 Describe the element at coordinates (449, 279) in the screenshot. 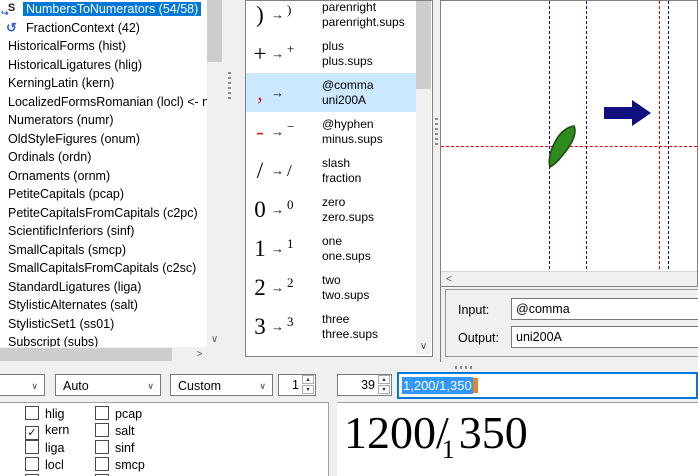

I see `scroll-left-icon: <` at that location.